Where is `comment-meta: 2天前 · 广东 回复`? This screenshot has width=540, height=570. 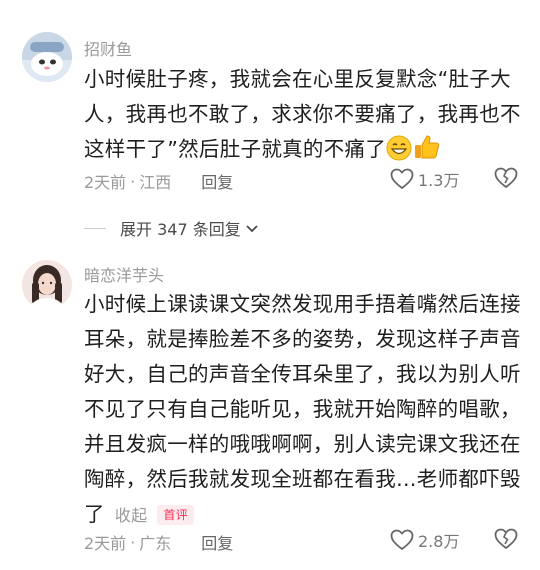 comment-meta: 2天前 · 广东 回复 is located at coordinates (158, 542).